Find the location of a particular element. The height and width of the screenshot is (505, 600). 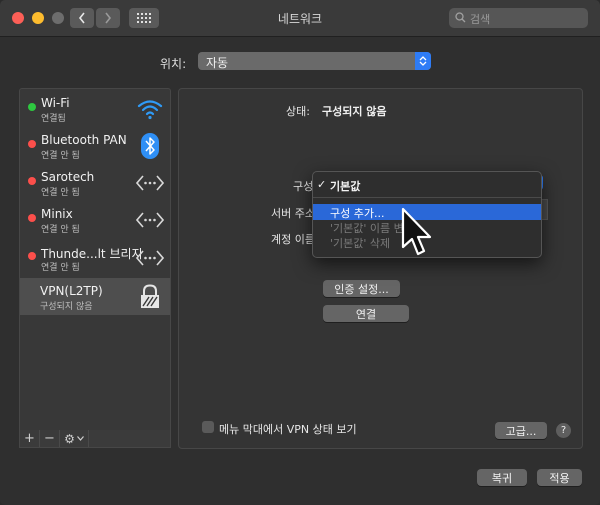

connect-button: 연결 is located at coordinates (366, 313).